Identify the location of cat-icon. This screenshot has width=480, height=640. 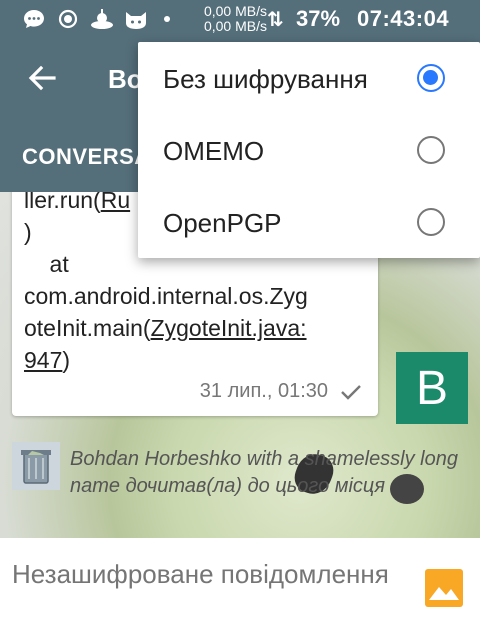
(136, 19).